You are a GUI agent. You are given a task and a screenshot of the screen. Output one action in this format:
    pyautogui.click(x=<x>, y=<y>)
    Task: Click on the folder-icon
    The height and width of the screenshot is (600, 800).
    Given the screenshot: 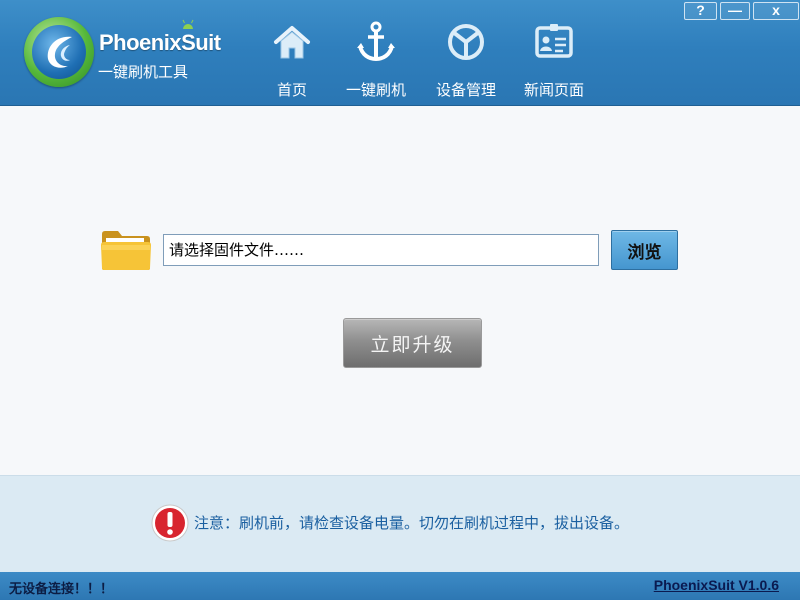 What is the action you would take?
    pyautogui.click(x=126, y=250)
    